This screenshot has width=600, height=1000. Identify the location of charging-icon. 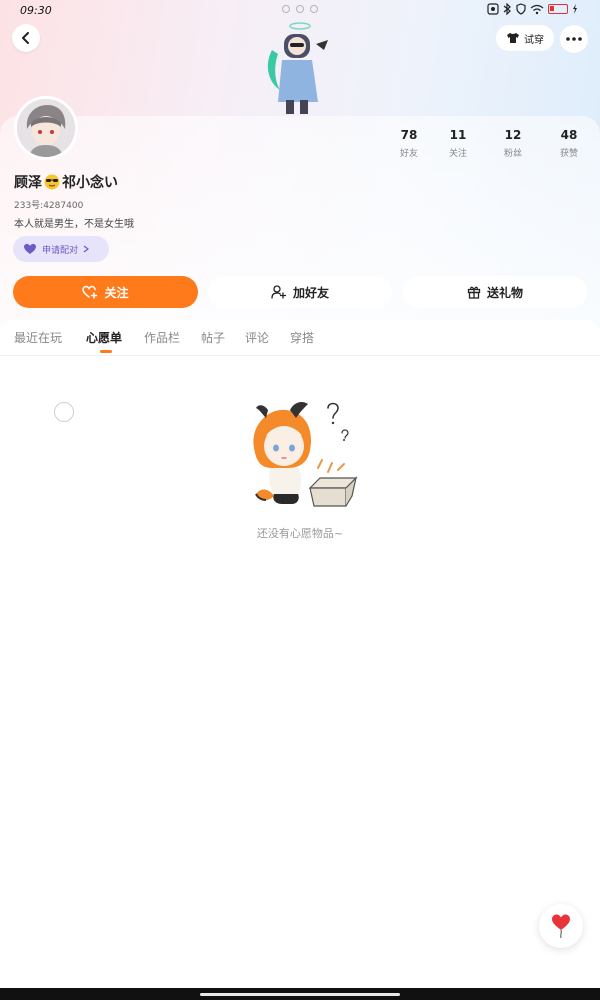
(575, 9).